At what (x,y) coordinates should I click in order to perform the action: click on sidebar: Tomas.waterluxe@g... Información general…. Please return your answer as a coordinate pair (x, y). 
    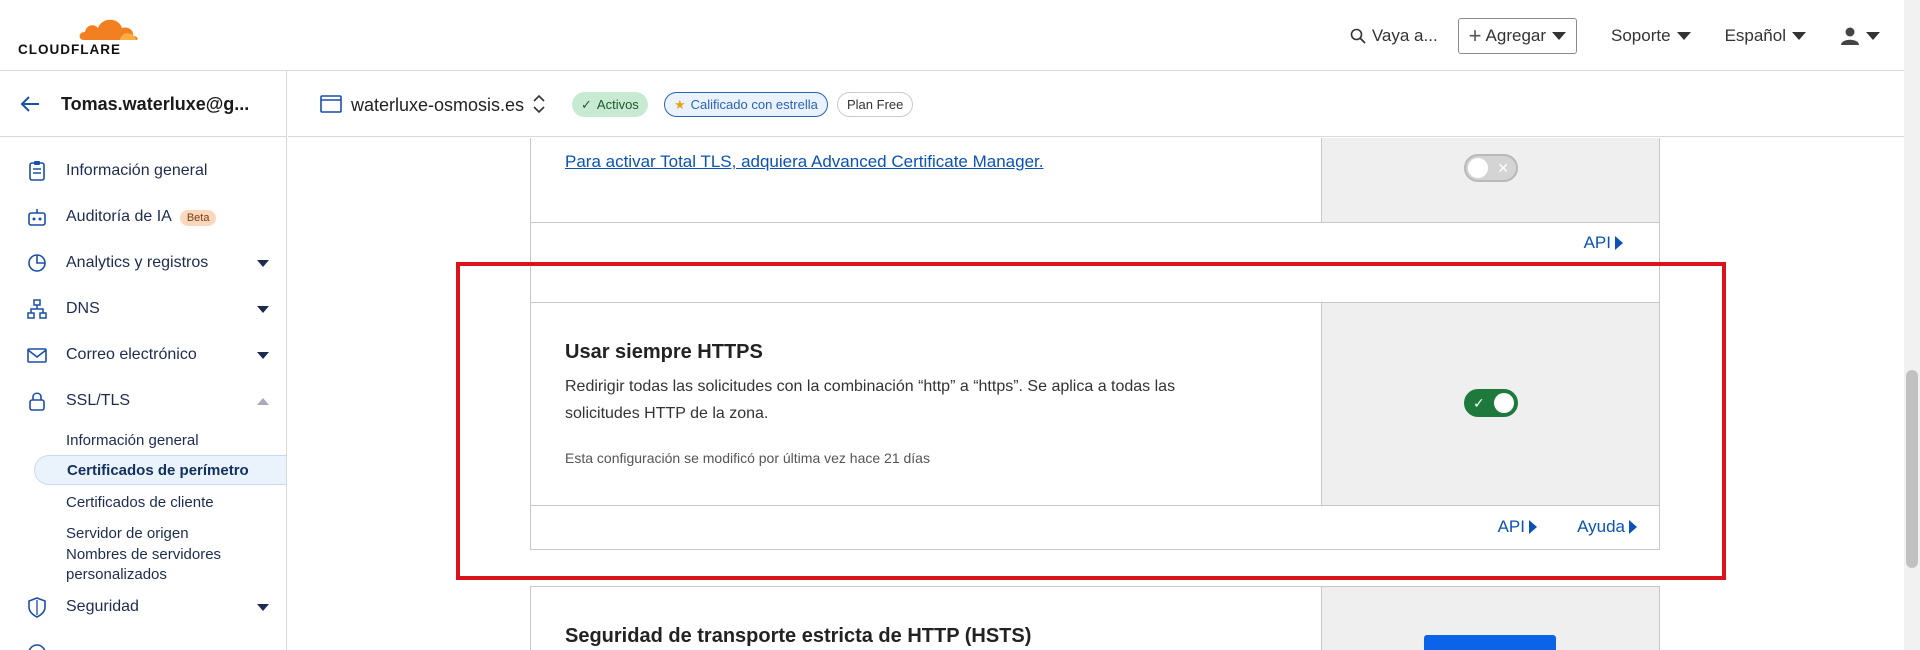
    Looking at the image, I should click on (143, 360).